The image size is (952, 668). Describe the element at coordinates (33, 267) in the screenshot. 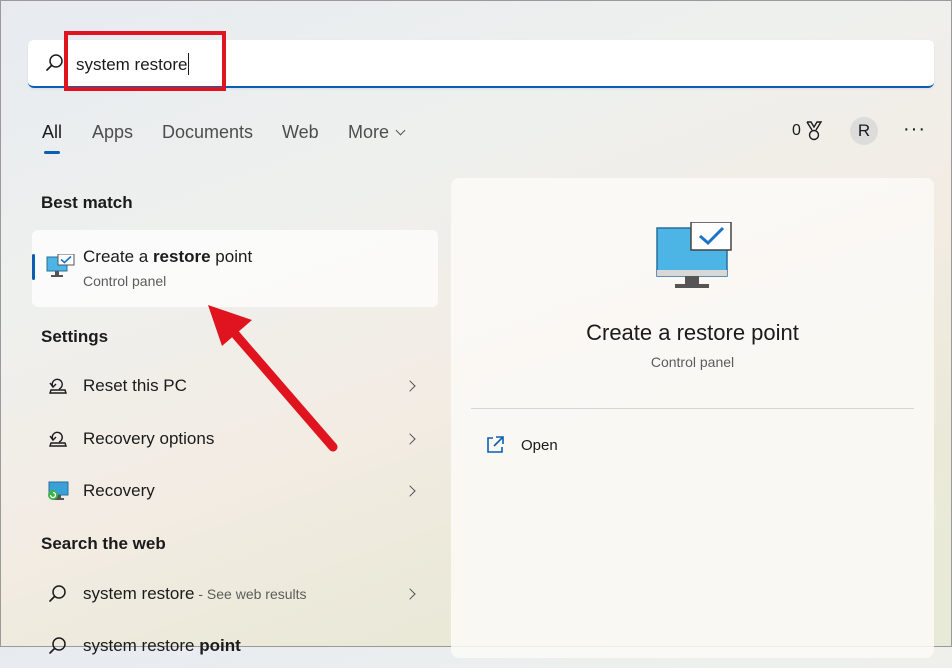

I see `selection-indicator` at that location.